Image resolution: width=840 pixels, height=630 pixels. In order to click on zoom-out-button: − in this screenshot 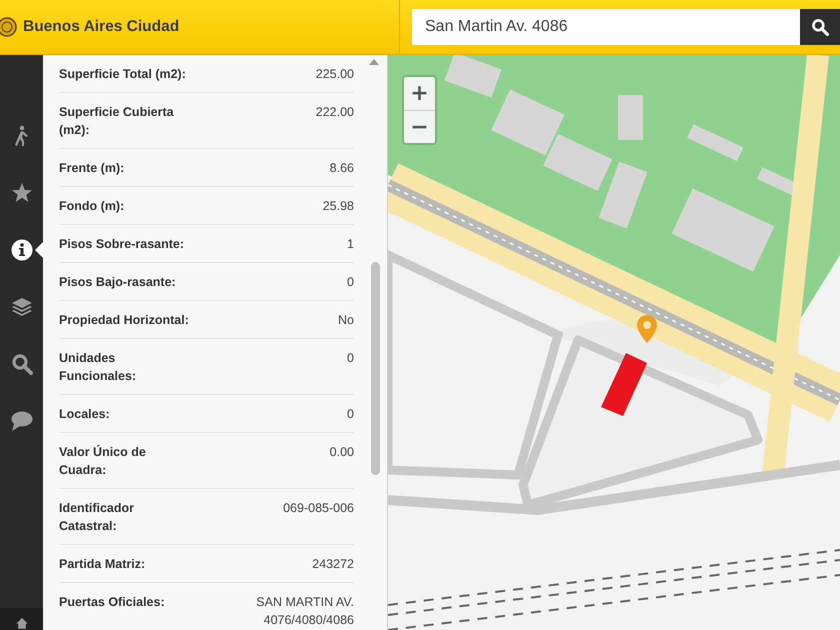, I will do `click(419, 126)`.